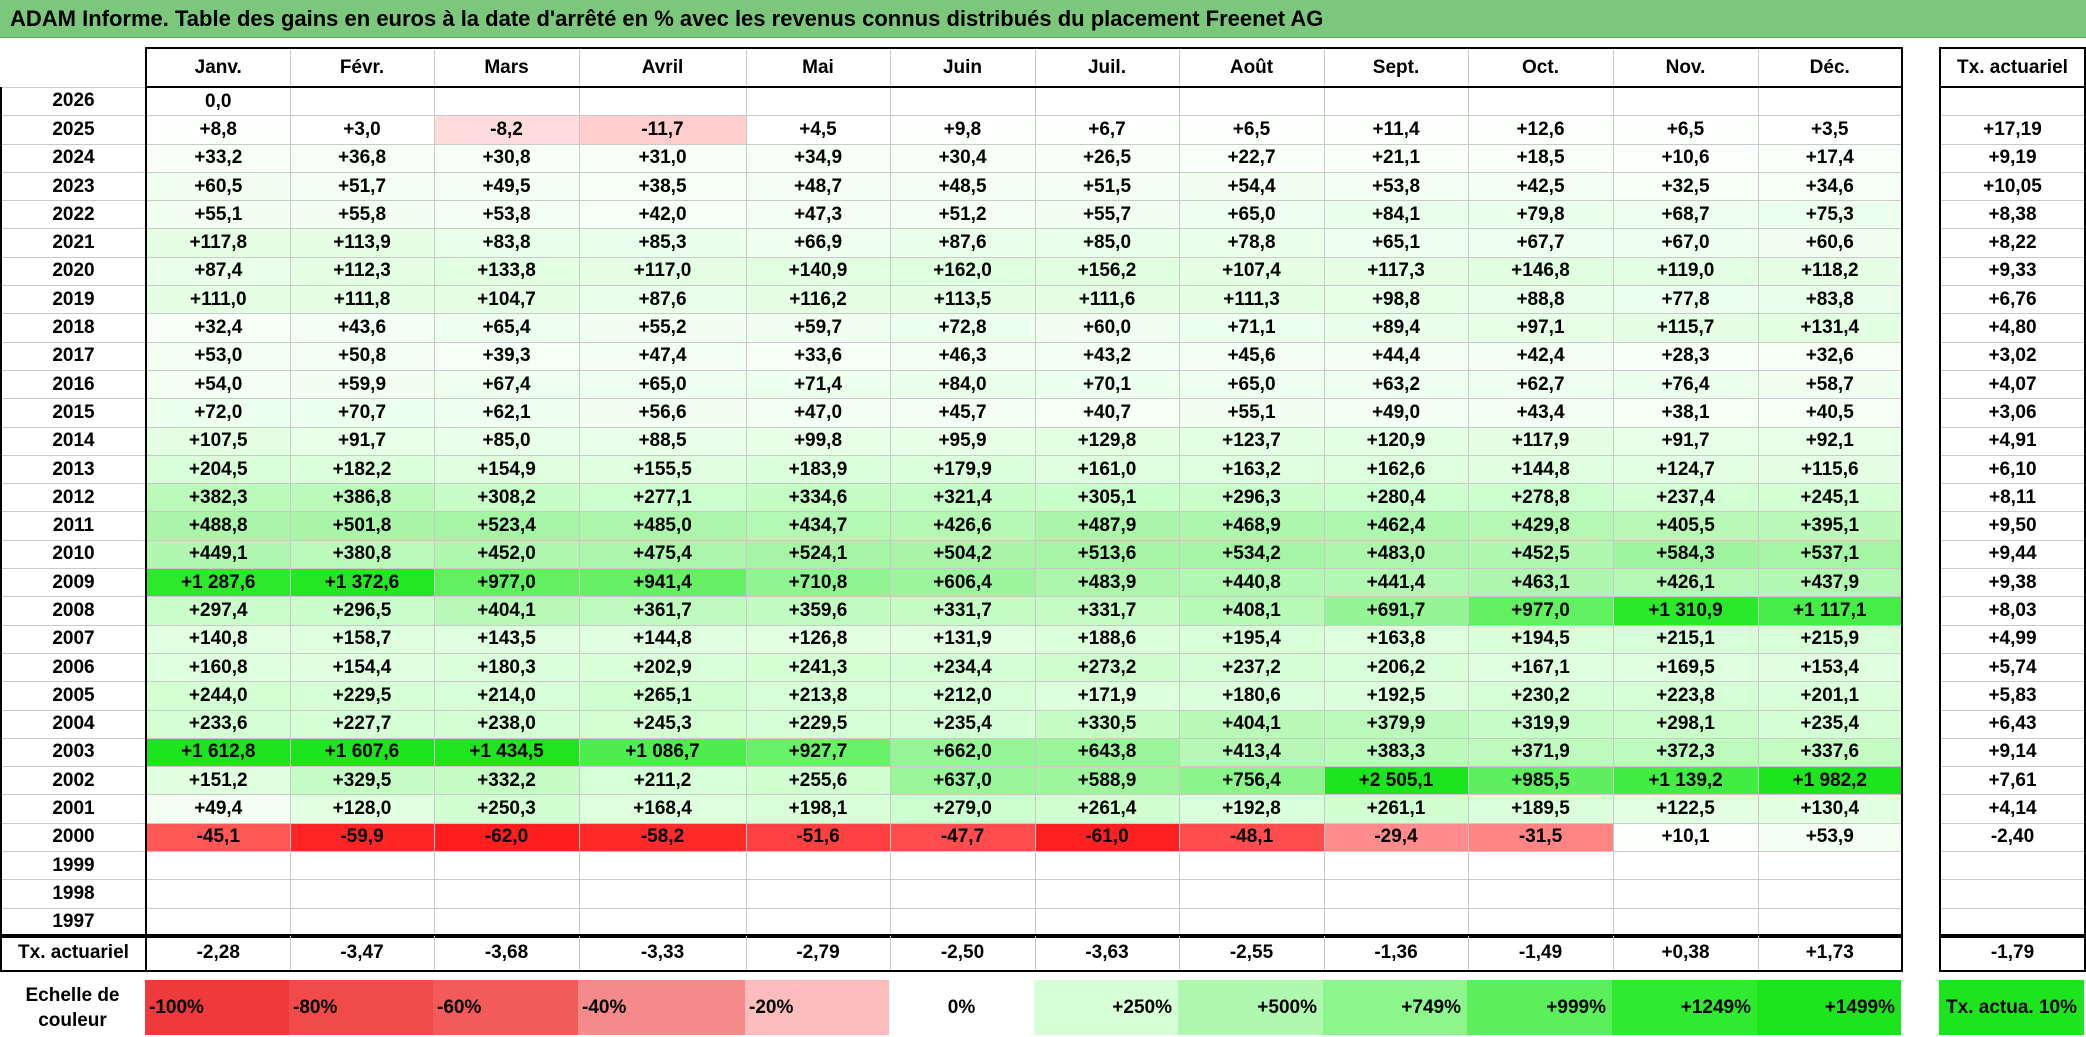 The image size is (2086, 1037). What do you see at coordinates (218, 158) in the screenshot?
I see `gain-cell: +33,2` at bounding box center [218, 158].